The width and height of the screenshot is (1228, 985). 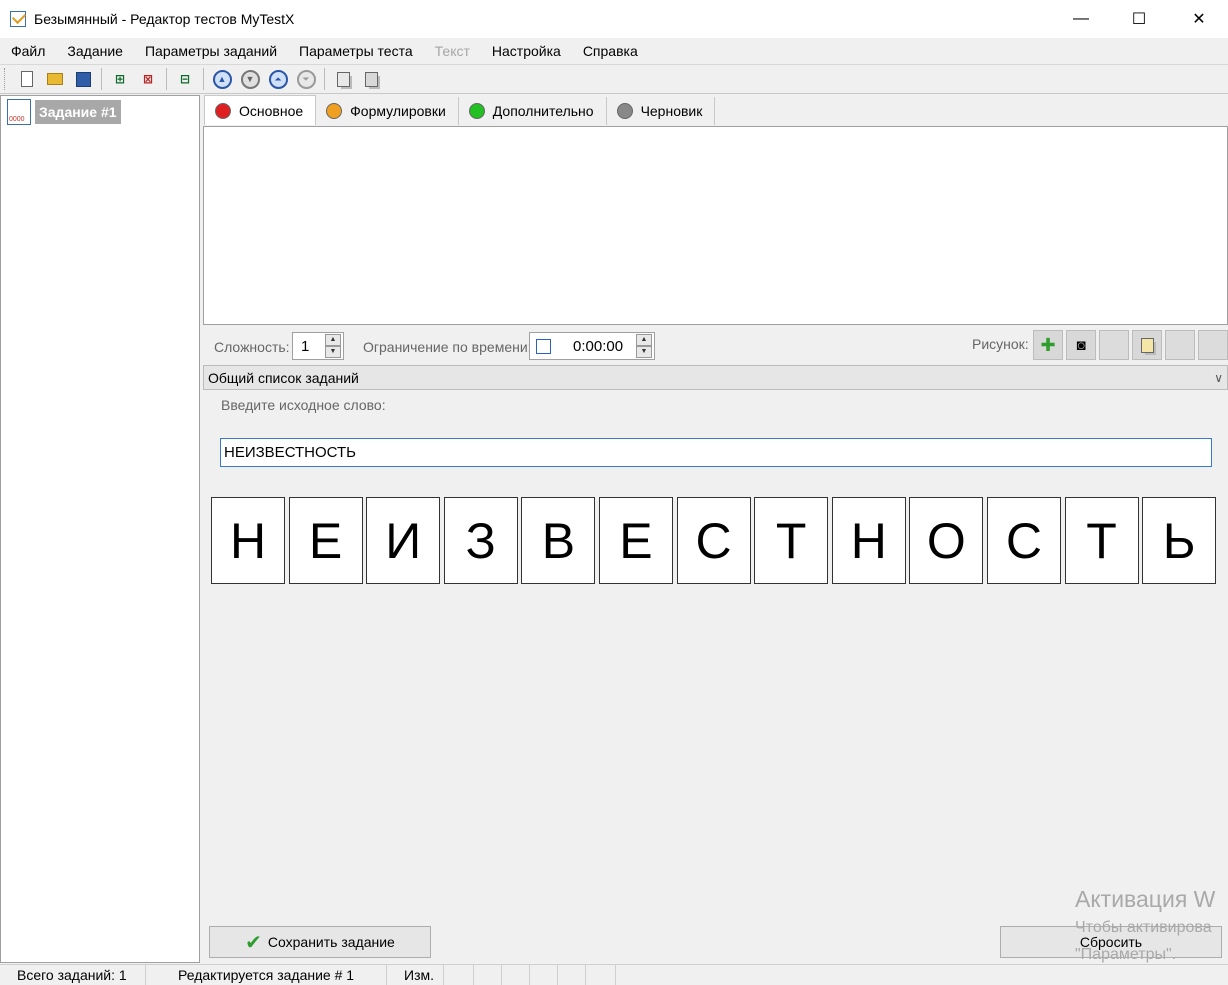 I want to click on app-icon, so click(x=18, y=19).